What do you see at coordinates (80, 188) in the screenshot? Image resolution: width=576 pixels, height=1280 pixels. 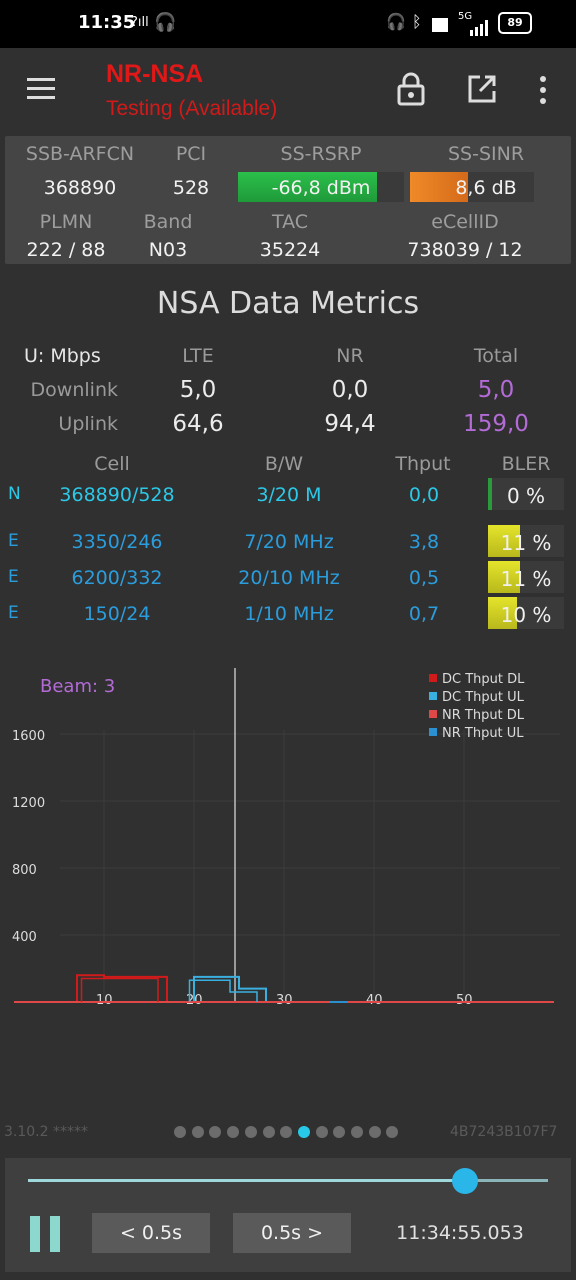 I see `arfcn-value: 368890` at bounding box center [80, 188].